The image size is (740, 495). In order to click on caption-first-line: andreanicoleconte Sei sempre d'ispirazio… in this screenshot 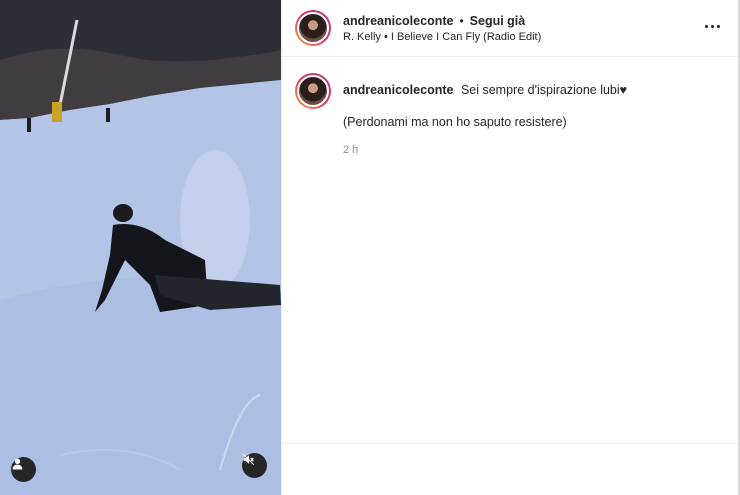, I will do `click(485, 90)`.